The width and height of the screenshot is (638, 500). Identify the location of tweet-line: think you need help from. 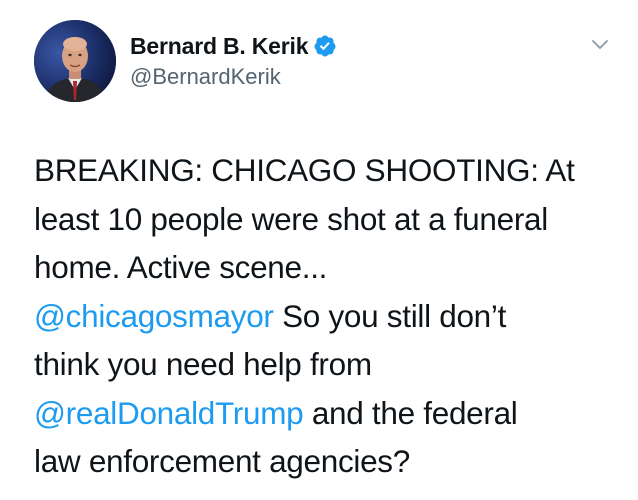
(203, 364).